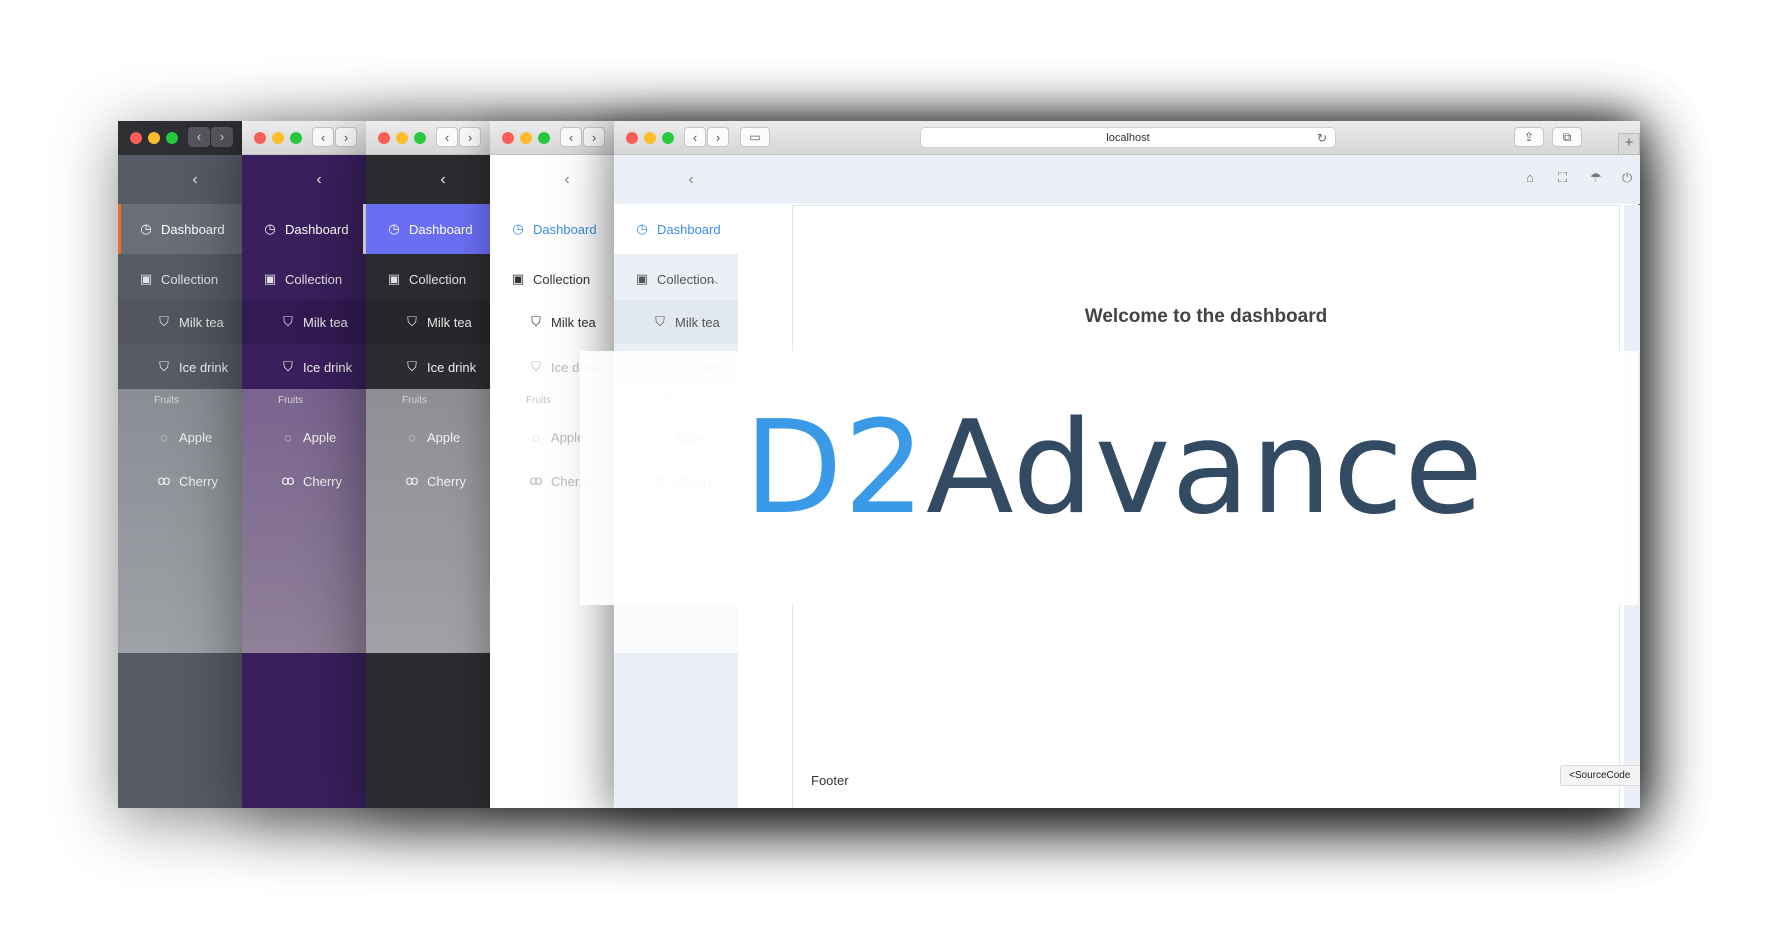 This screenshot has height=938, width=1775. What do you see at coordinates (1206, 316) in the screenshot?
I see `page-title: Welcome to the dashboard` at bounding box center [1206, 316].